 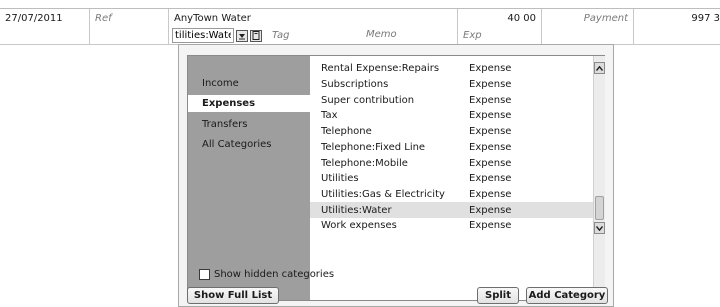 I want to click on amount-cell: 40 00, so click(x=500, y=18).